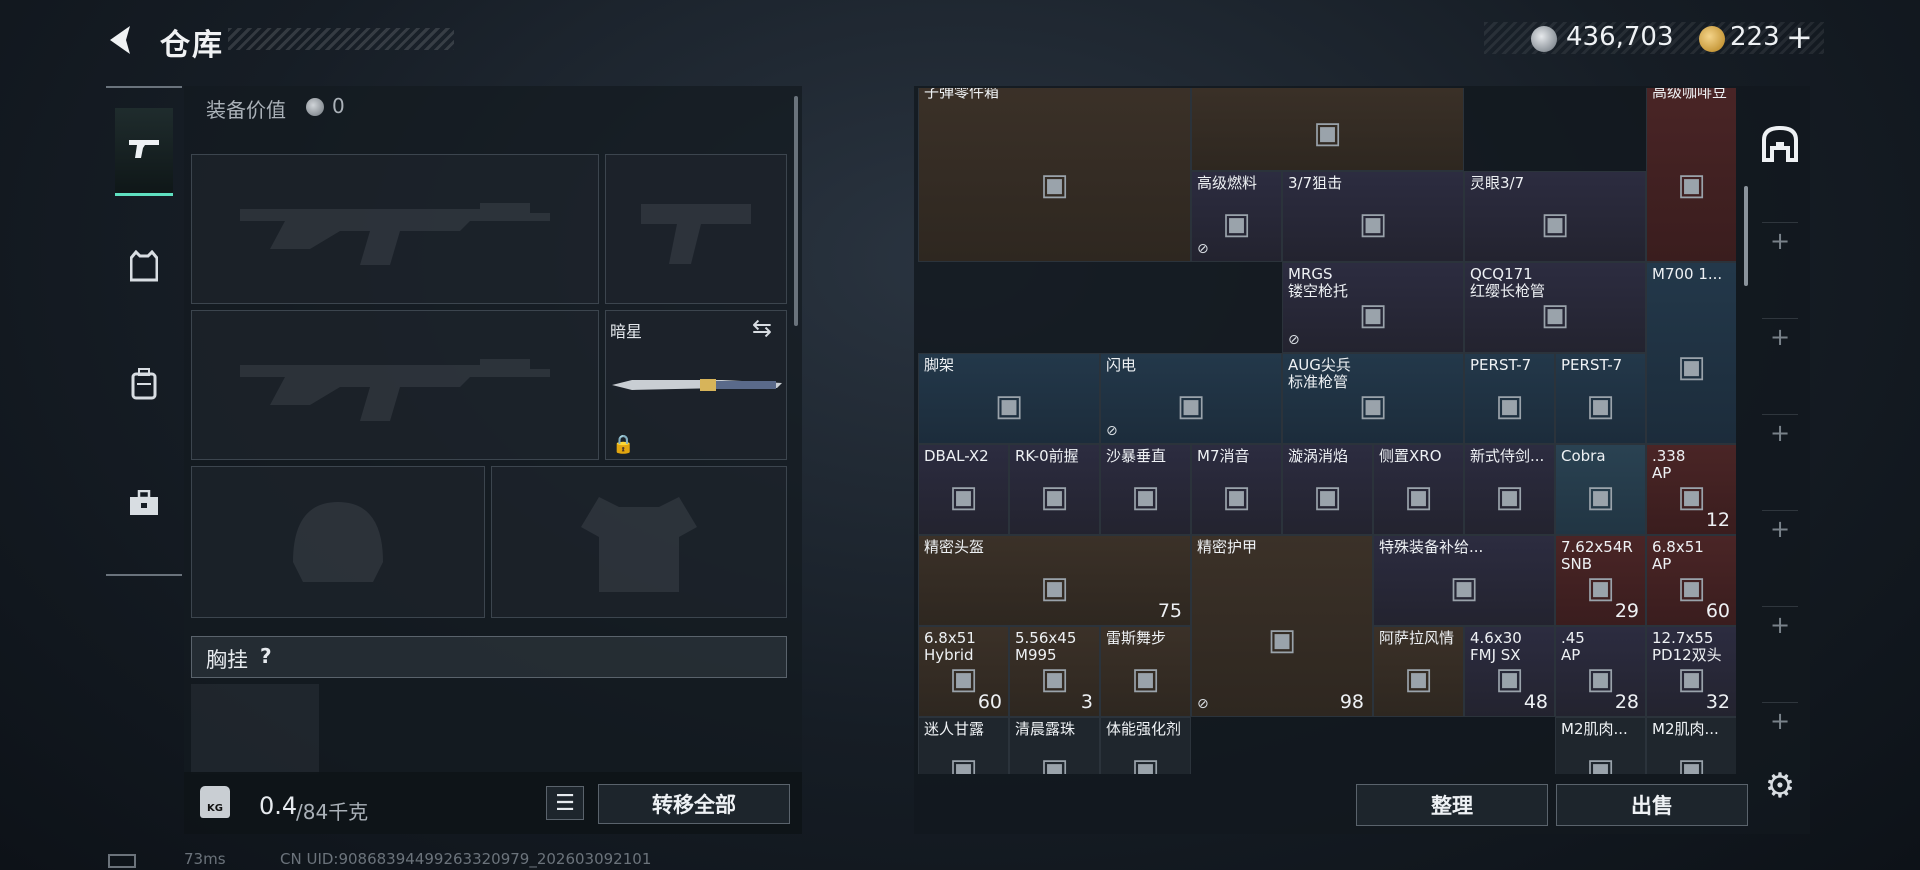 This screenshot has height=870, width=1920. What do you see at coordinates (144, 152) in the screenshot?
I see `tab-weapons` at bounding box center [144, 152].